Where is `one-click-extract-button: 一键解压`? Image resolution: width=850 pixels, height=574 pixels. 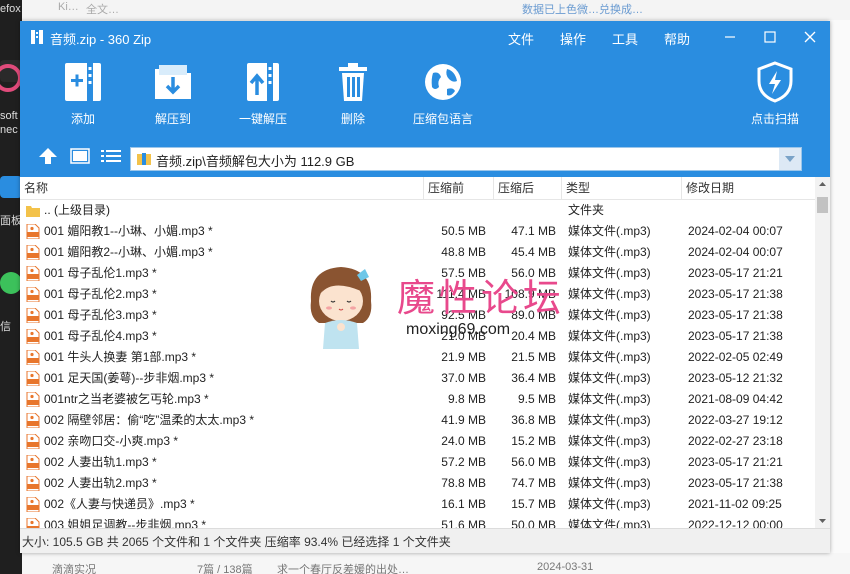
one-click-extract-button: 一键解压 is located at coordinates (263, 95).